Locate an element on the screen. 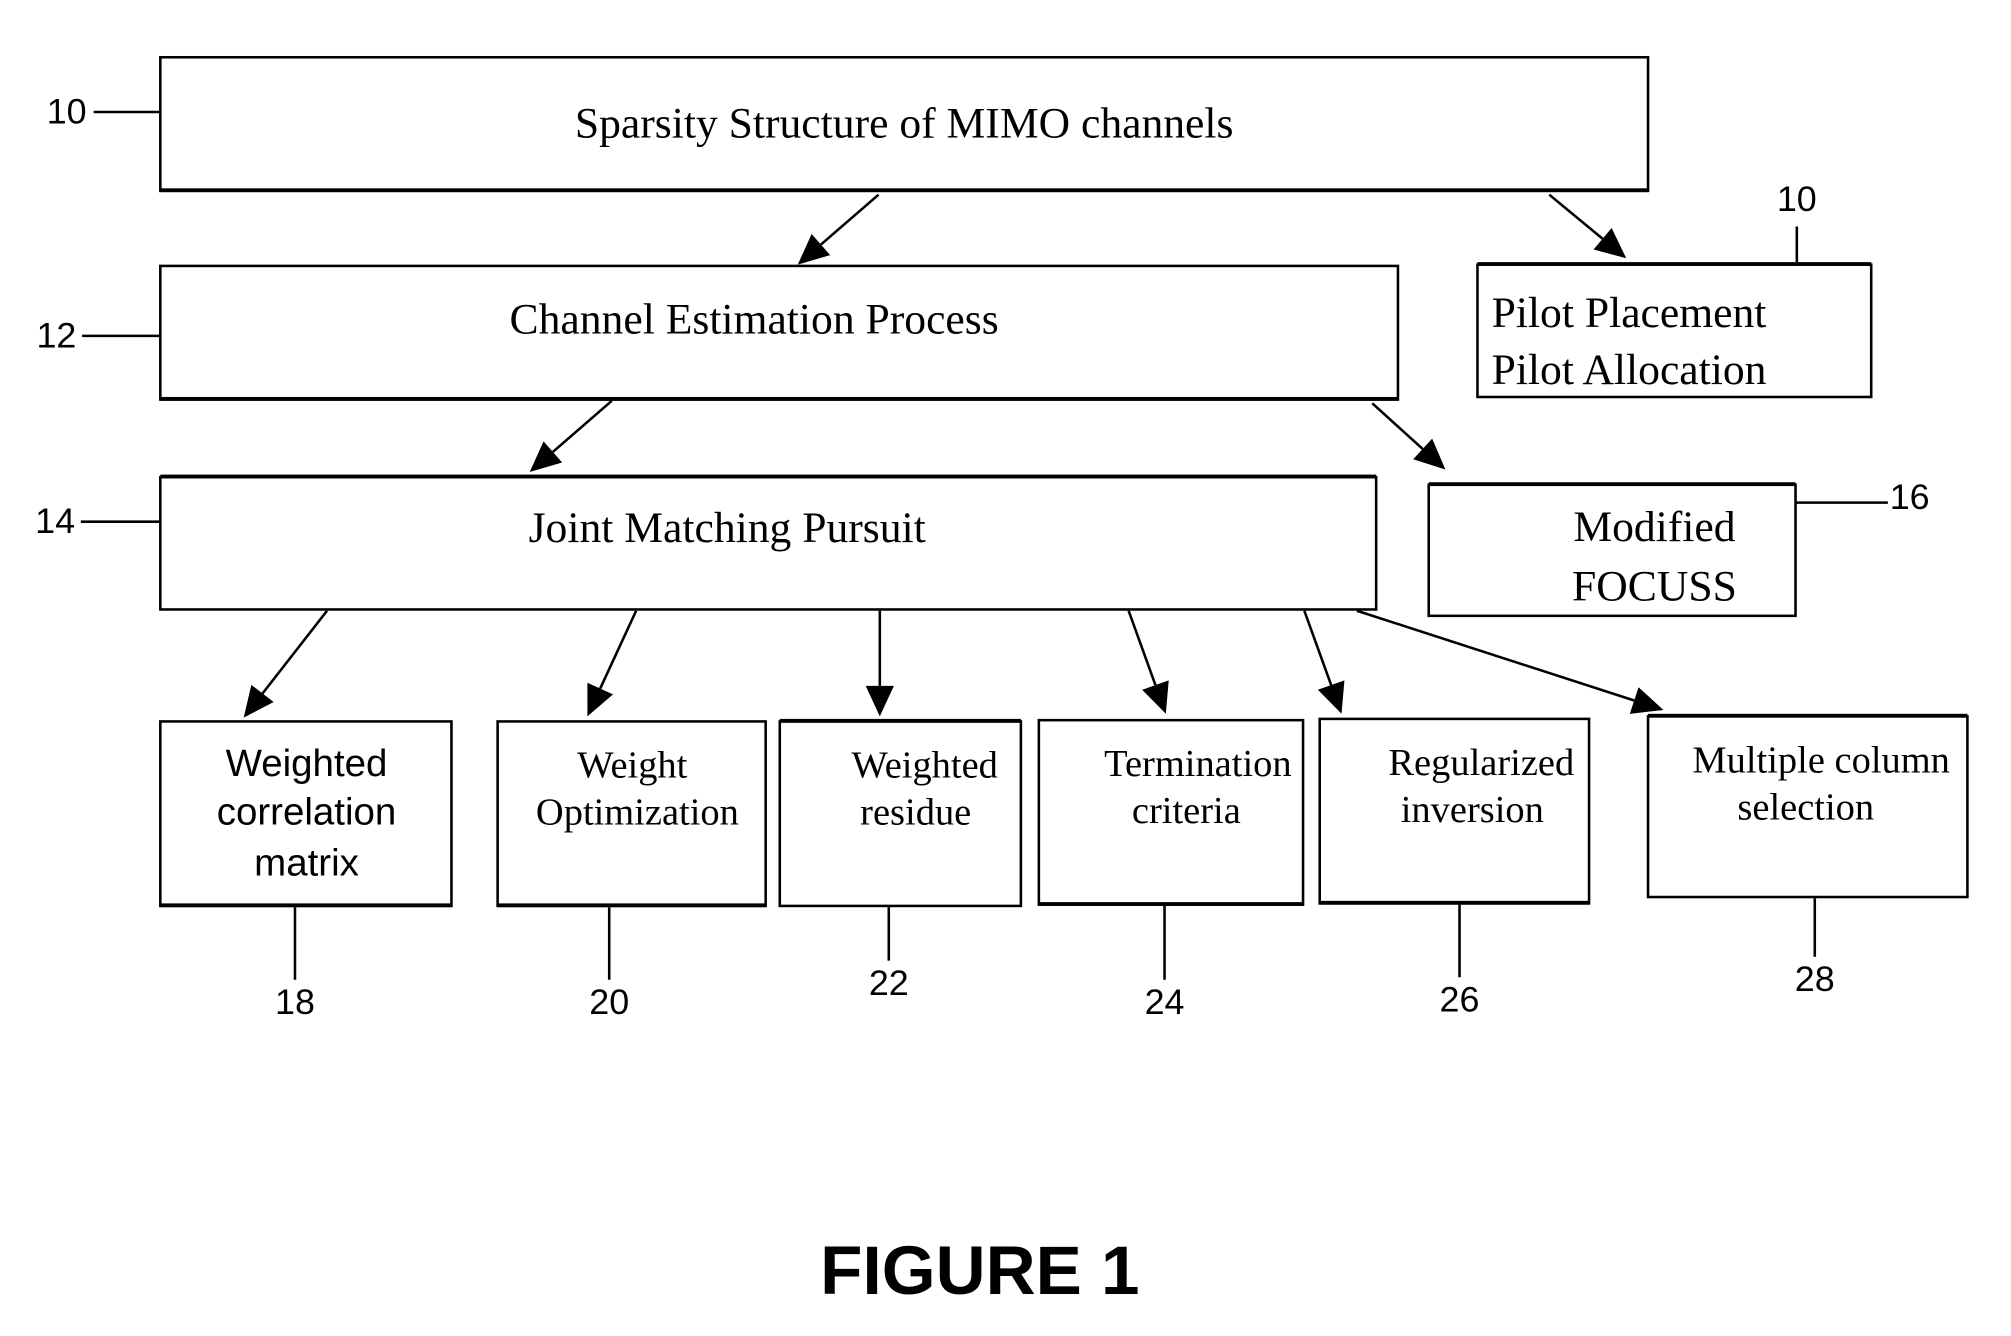 The image size is (2011, 1336). reference-numeral: 18 is located at coordinates (295, 1002).